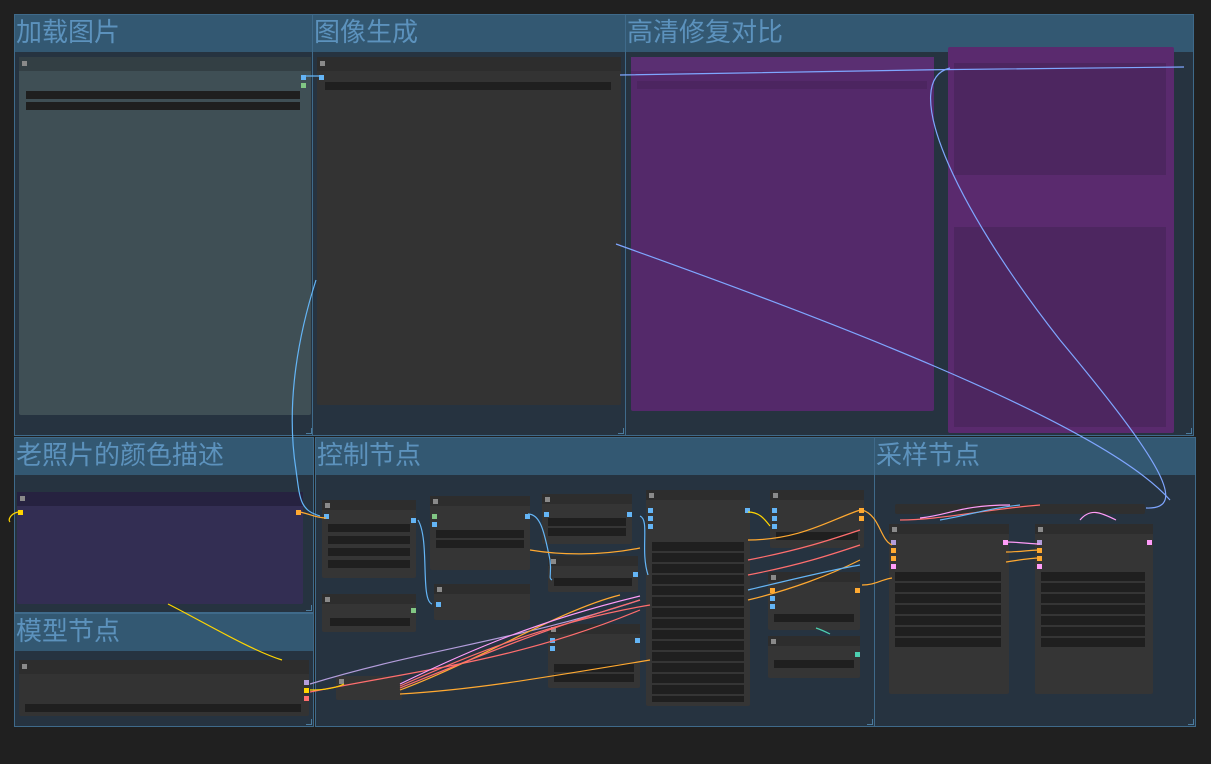  What do you see at coordinates (306, 698) in the screenshot?
I see `vae-output-port` at bounding box center [306, 698].